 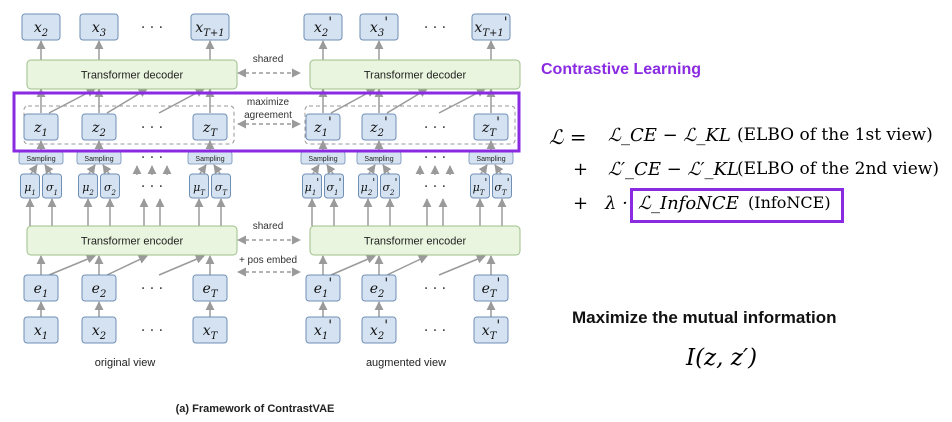 What do you see at coordinates (722, 358) in the screenshot?
I see `mutual-information-formula: I(z, z′)` at bounding box center [722, 358].